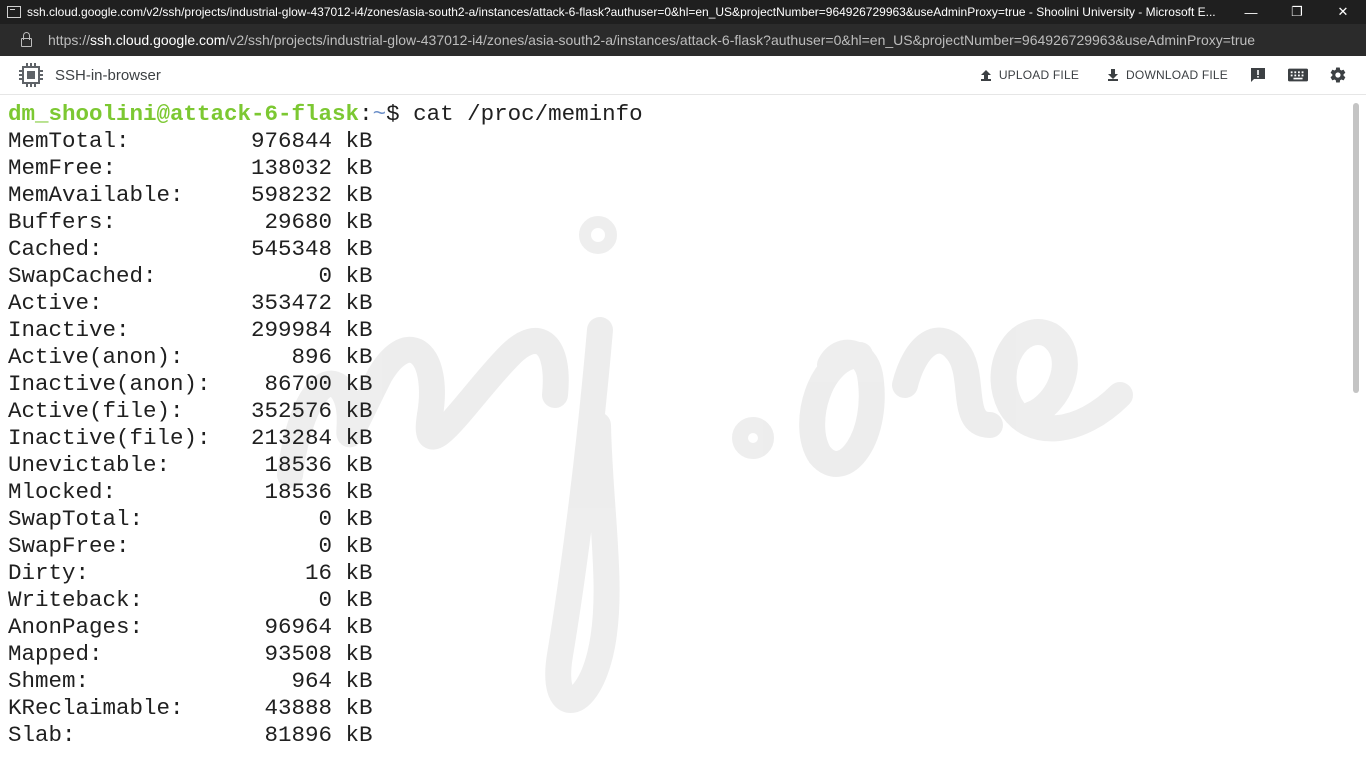 The width and height of the screenshot is (1366, 768). I want to click on output-line: KReclaimable: 43888 kB, so click(190, 708).